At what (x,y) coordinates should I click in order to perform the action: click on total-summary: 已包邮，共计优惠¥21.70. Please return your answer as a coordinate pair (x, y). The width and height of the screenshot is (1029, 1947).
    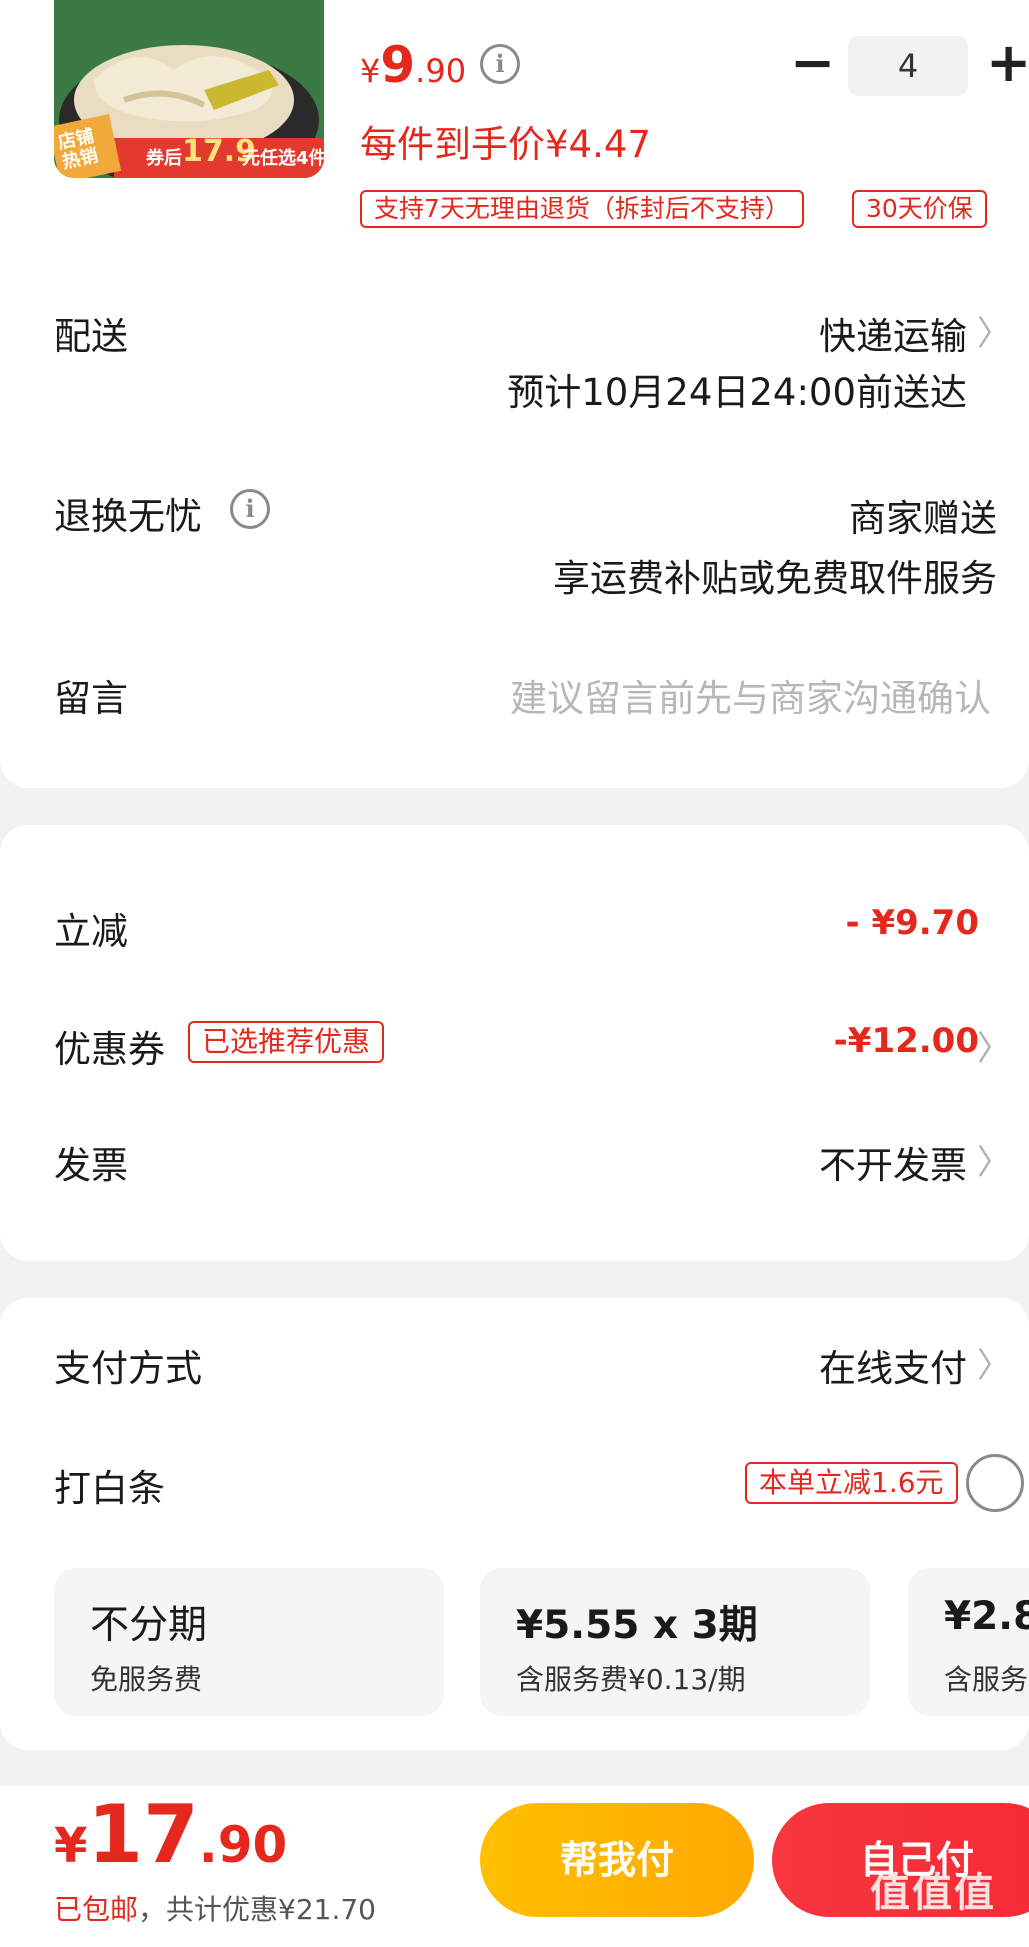
    Looking at the image, I should click on (215, 1908).